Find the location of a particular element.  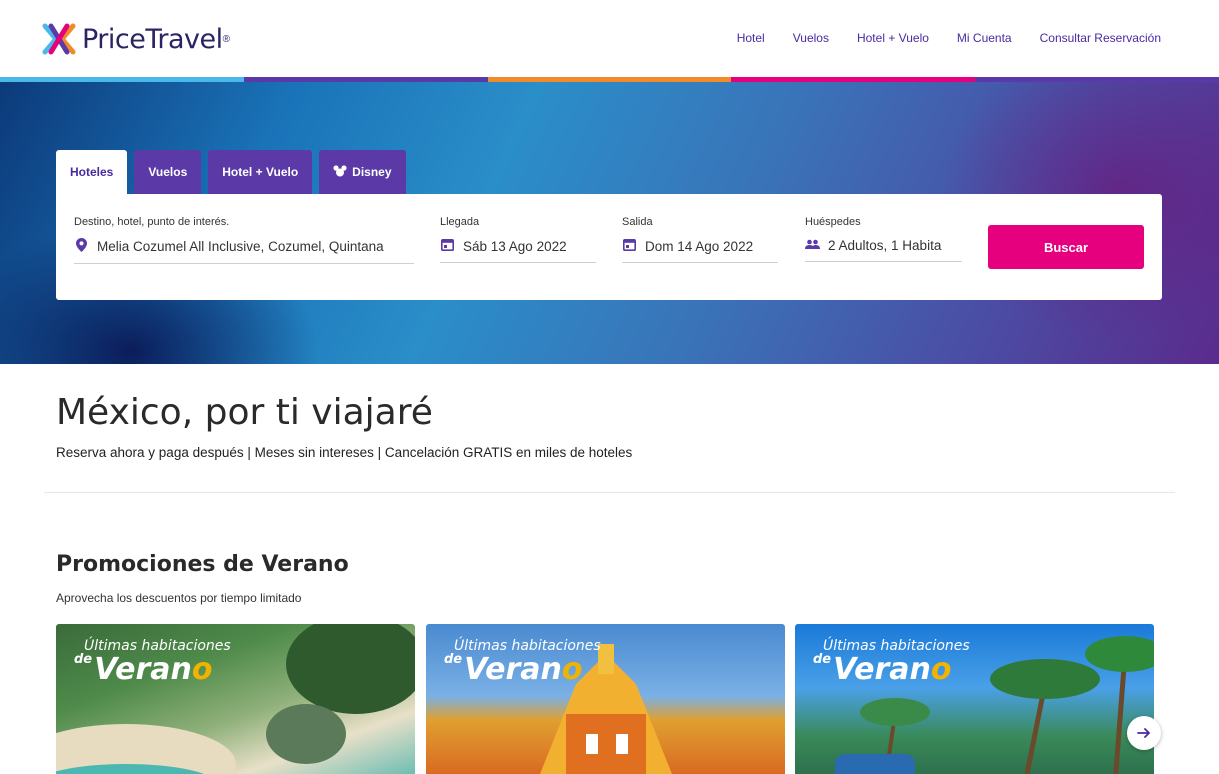

destination-label: Destino, hotel, punto de interés. is located at coordinates (152, 222).